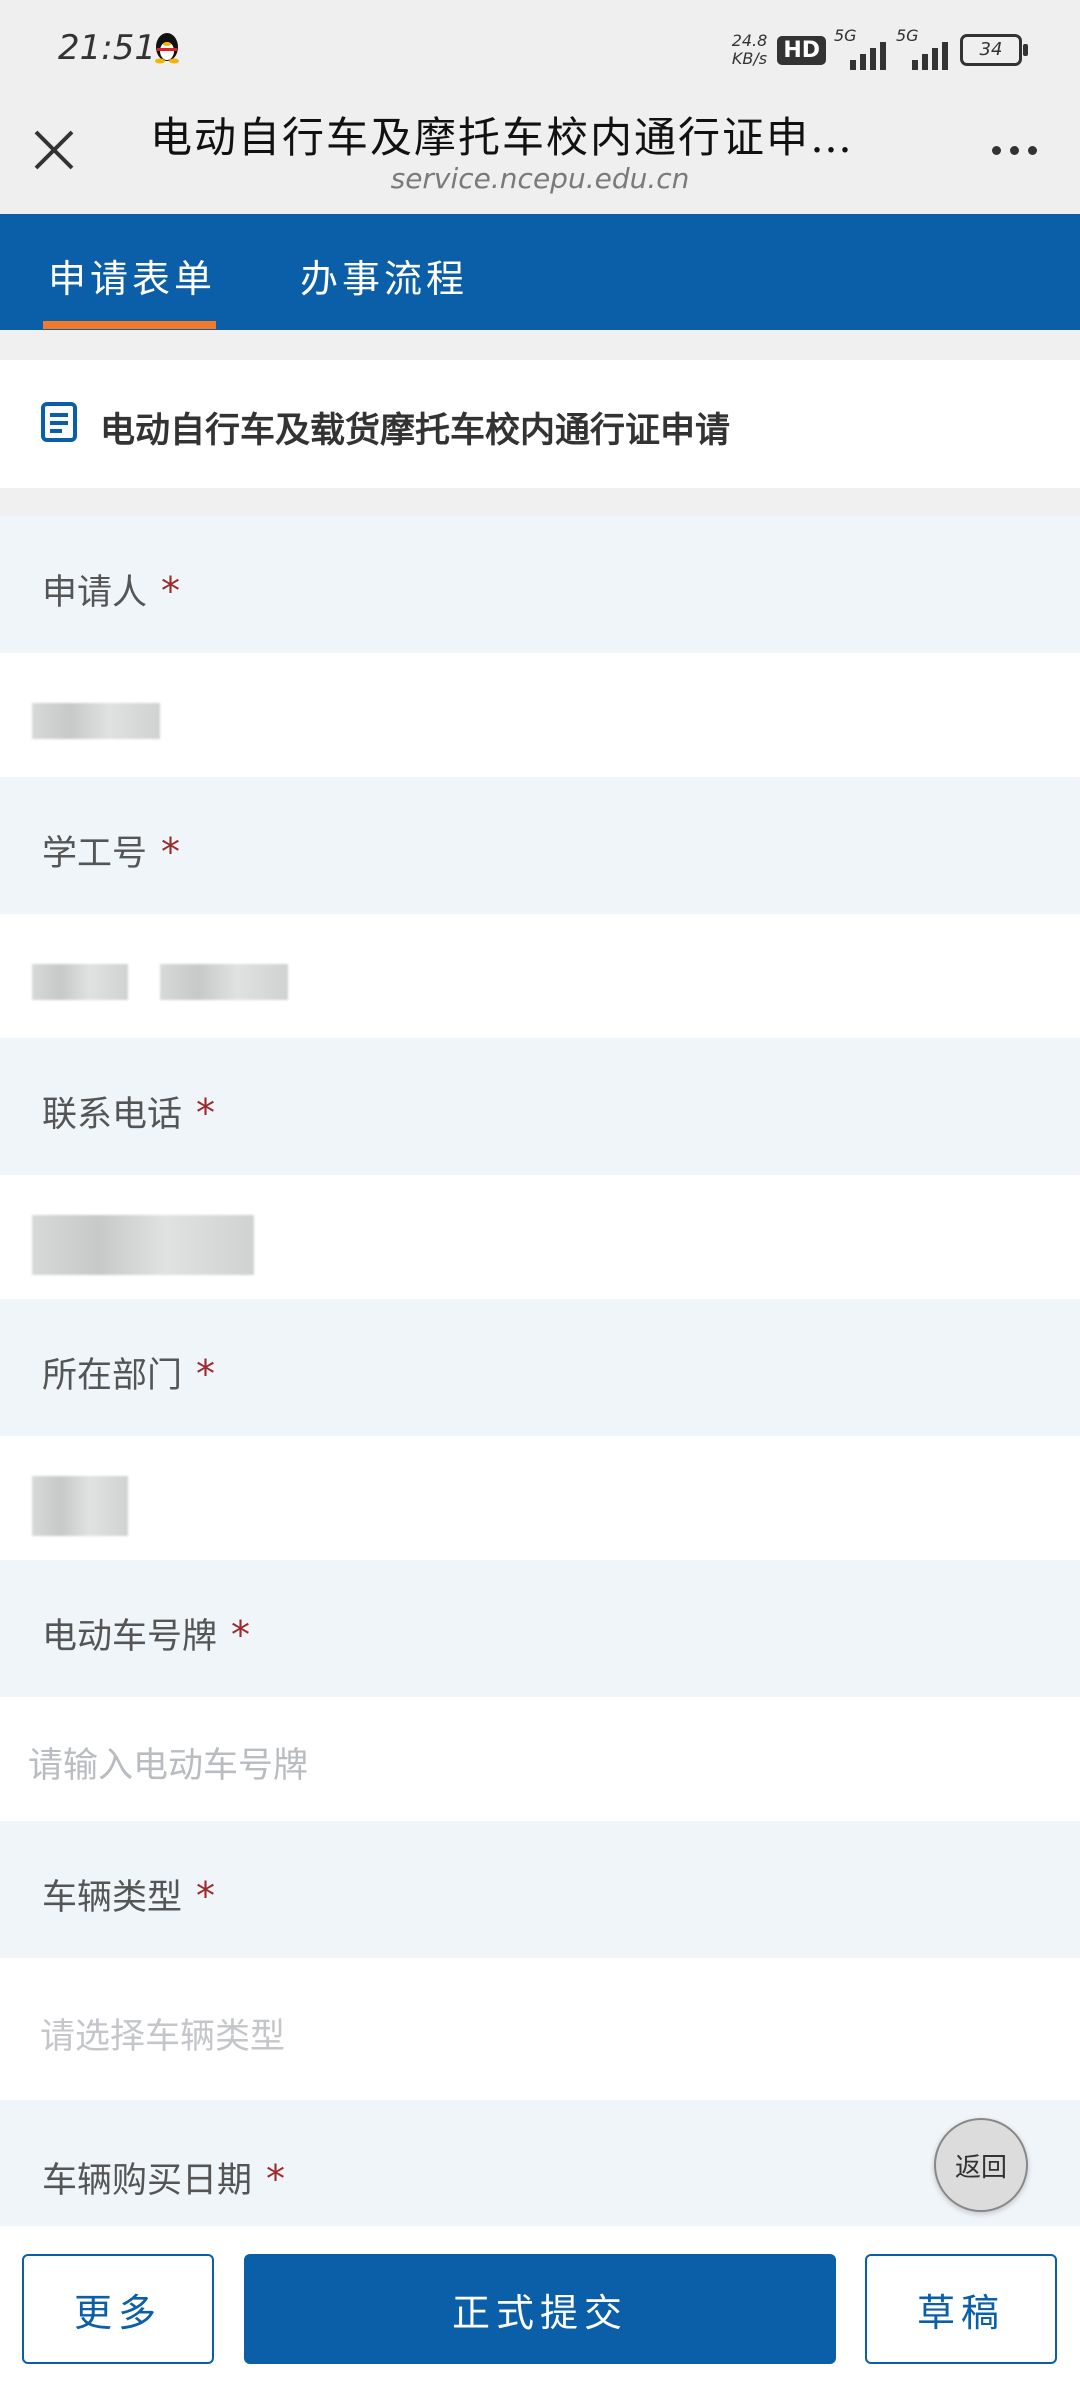 The width and height of the screenshot is (1080, 2400). I want to click on field-label-plate: 电动车号牌 *, so click(540, 1628).